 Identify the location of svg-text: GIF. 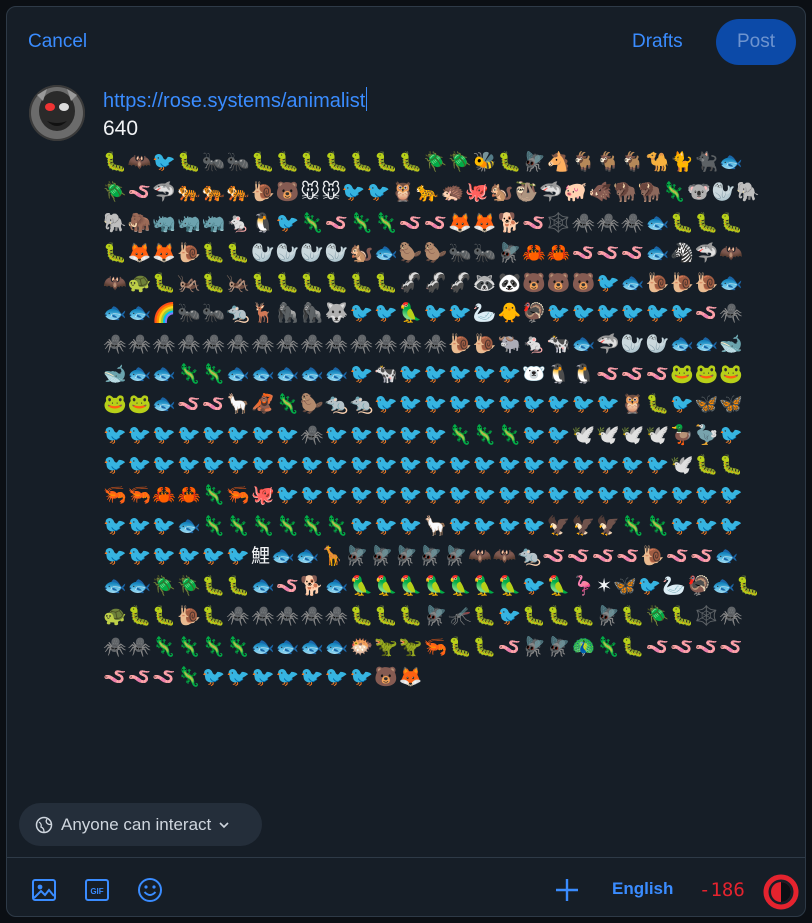
(96, 891).